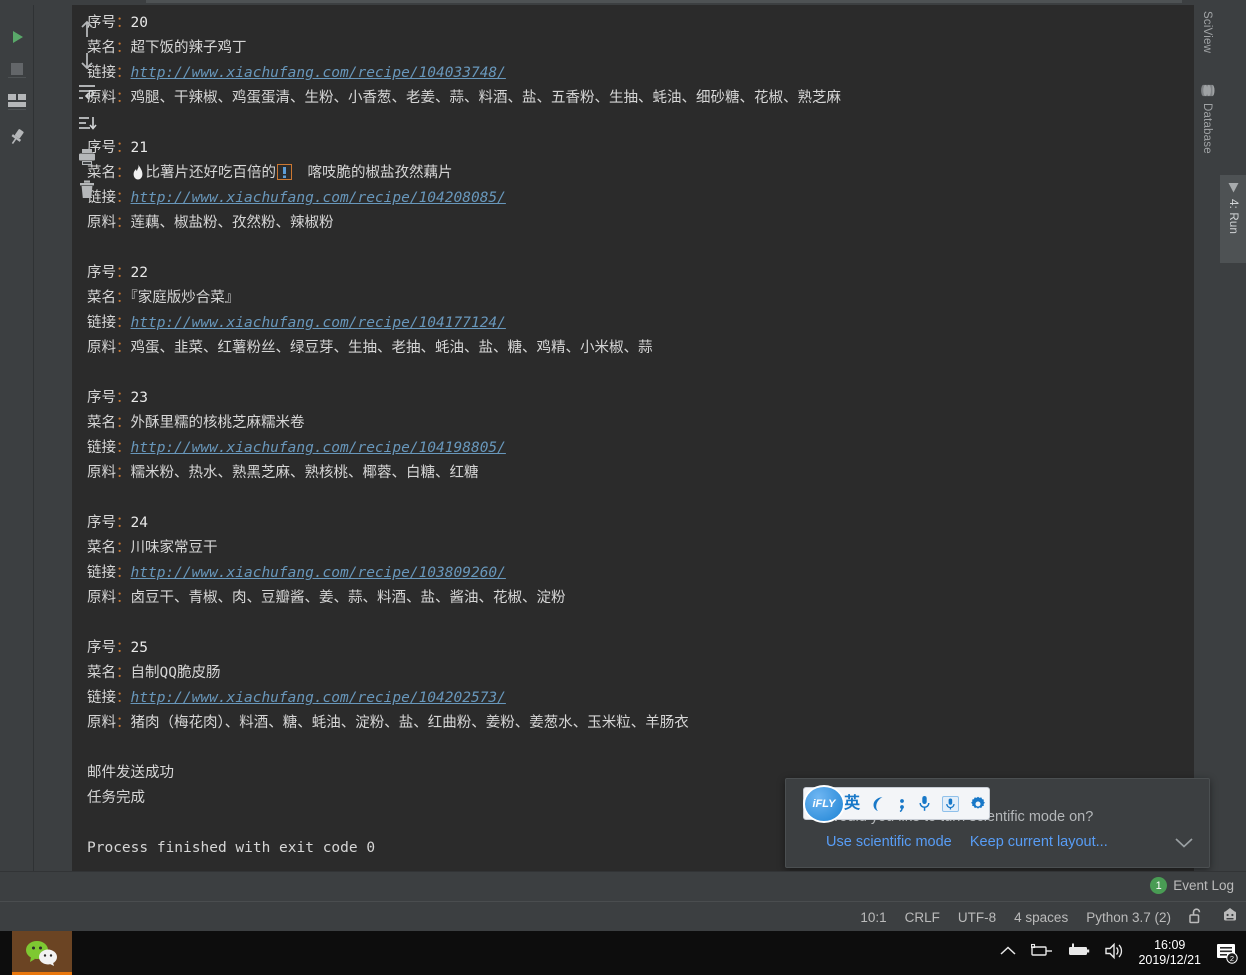  What do you see at coordinates (640, 273) in the screenshot?
I see `recipe-index-row: 序号：22` at bounding box center [640, 273].